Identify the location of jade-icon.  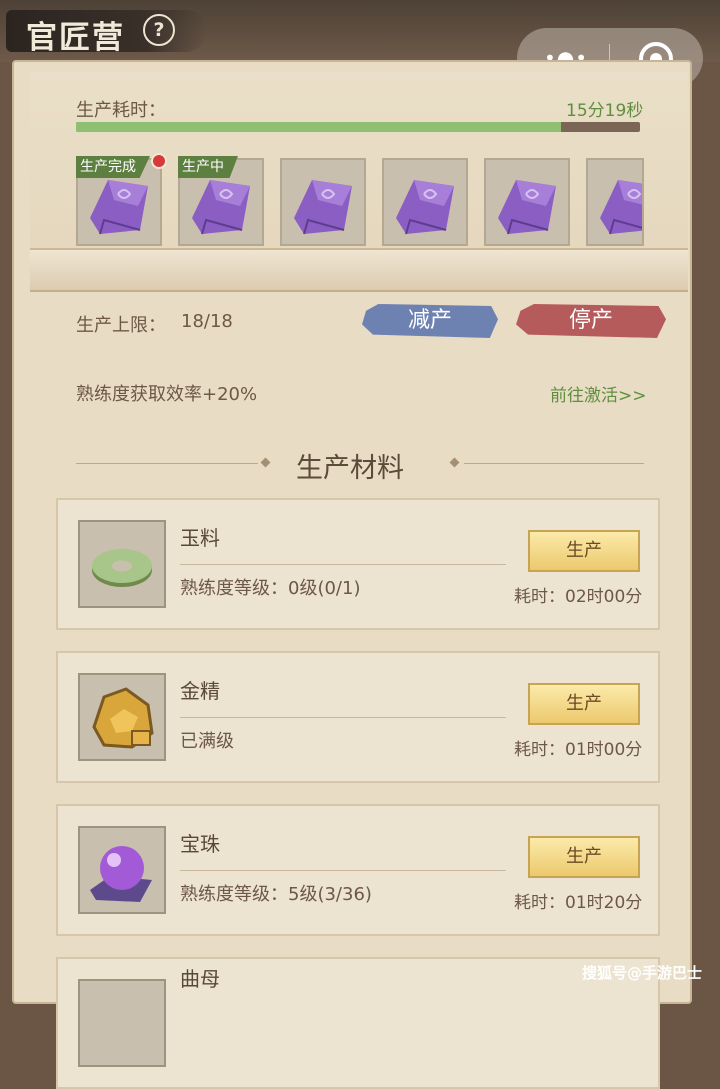
(122, 564).